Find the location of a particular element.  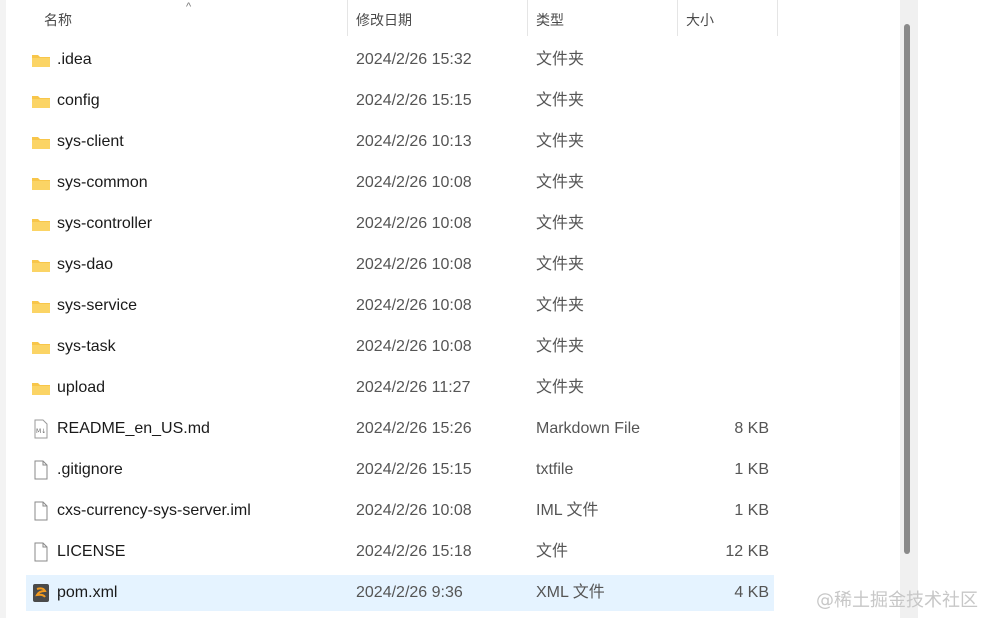

file-row: sys-client 2024/2/26 10:13 文件夹 is located at coordinates (400, 142).